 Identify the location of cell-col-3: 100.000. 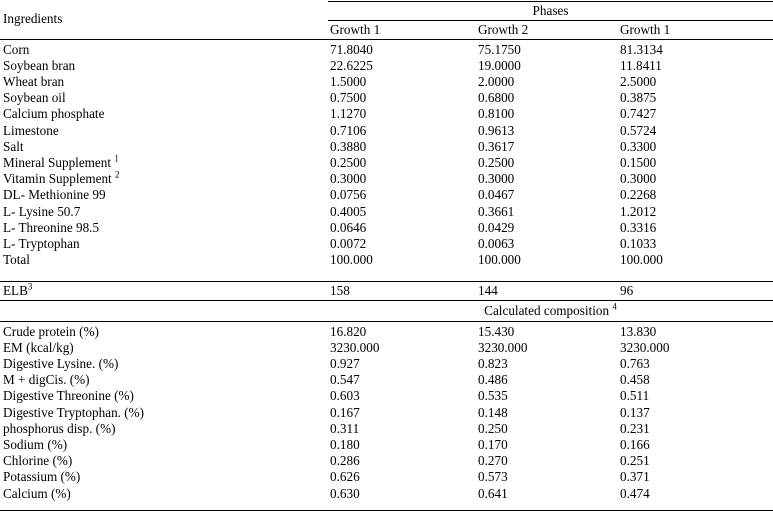
(641, 260).